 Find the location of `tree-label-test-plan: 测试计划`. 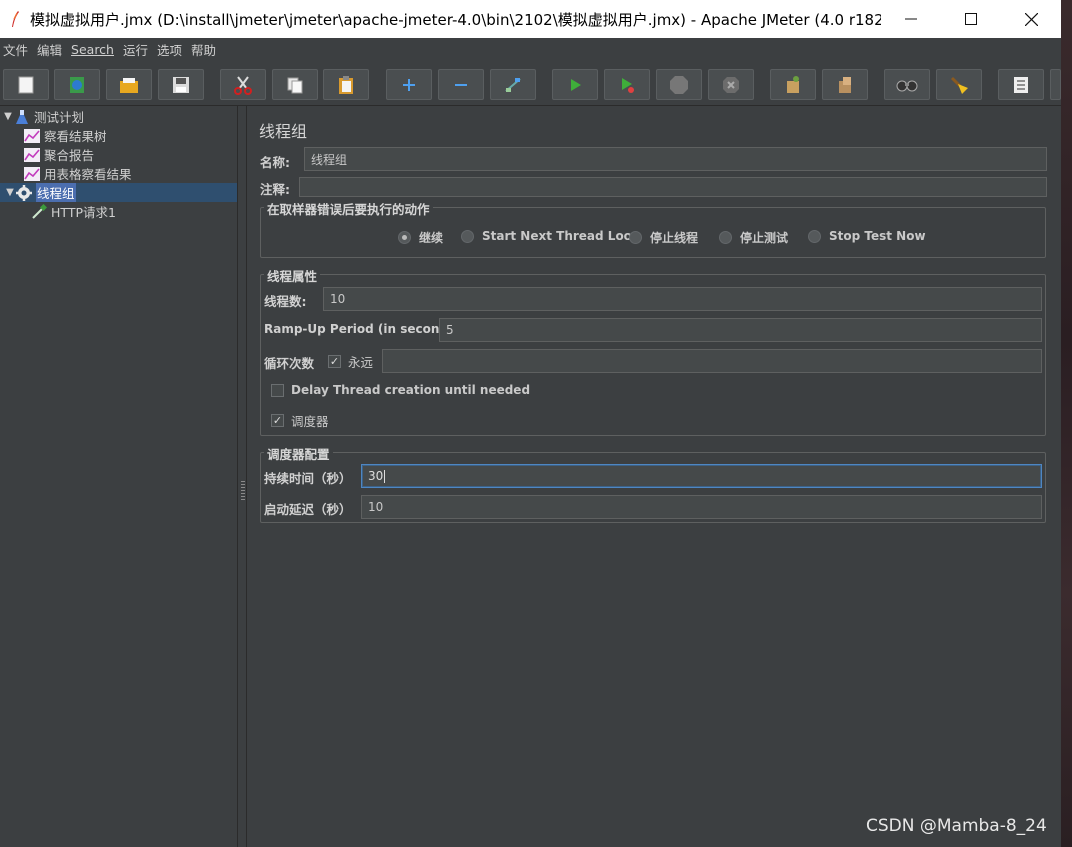

tree-label-test-plan: 测试计划 is located at coordinates (59, 117).